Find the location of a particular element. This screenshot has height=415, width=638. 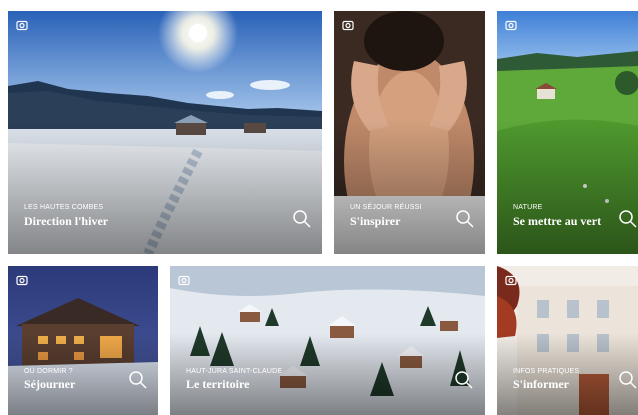

tile-title: S'inspirer is located at coordinates (375, 221).